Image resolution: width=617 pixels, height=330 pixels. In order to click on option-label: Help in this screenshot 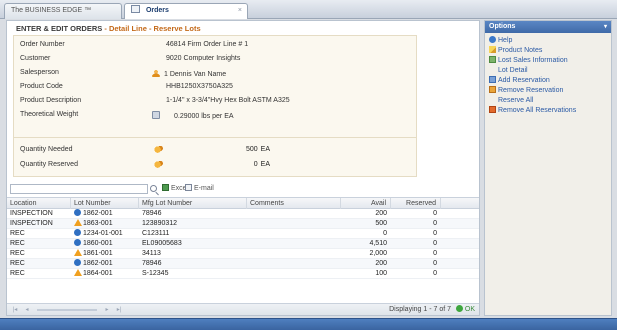, I will do `click(505, 40)`.